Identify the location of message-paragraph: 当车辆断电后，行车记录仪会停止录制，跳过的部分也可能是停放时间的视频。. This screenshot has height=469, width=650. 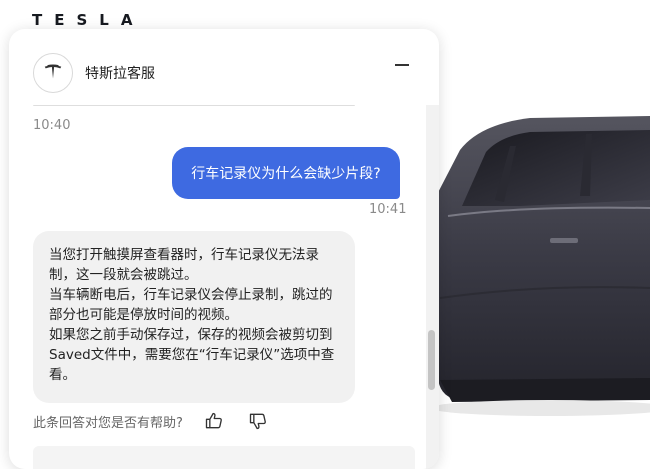
(191, 305).